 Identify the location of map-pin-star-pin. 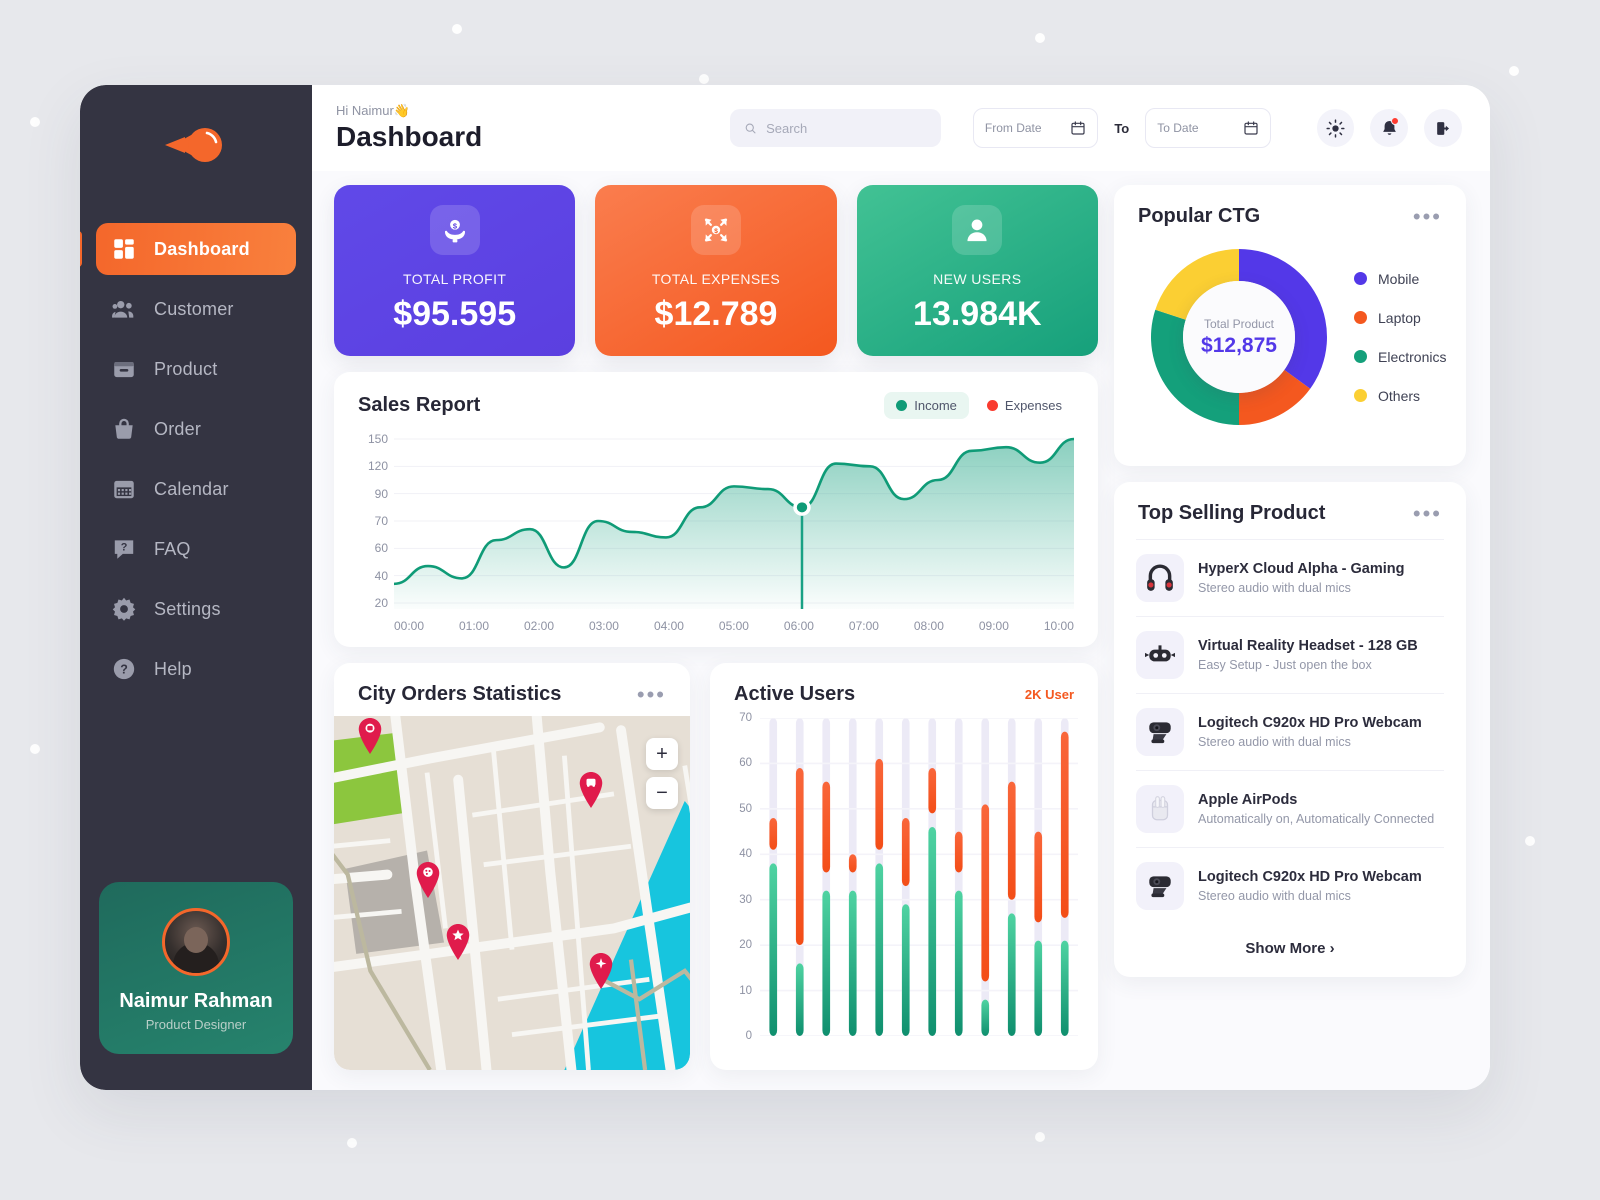
(458, 942).